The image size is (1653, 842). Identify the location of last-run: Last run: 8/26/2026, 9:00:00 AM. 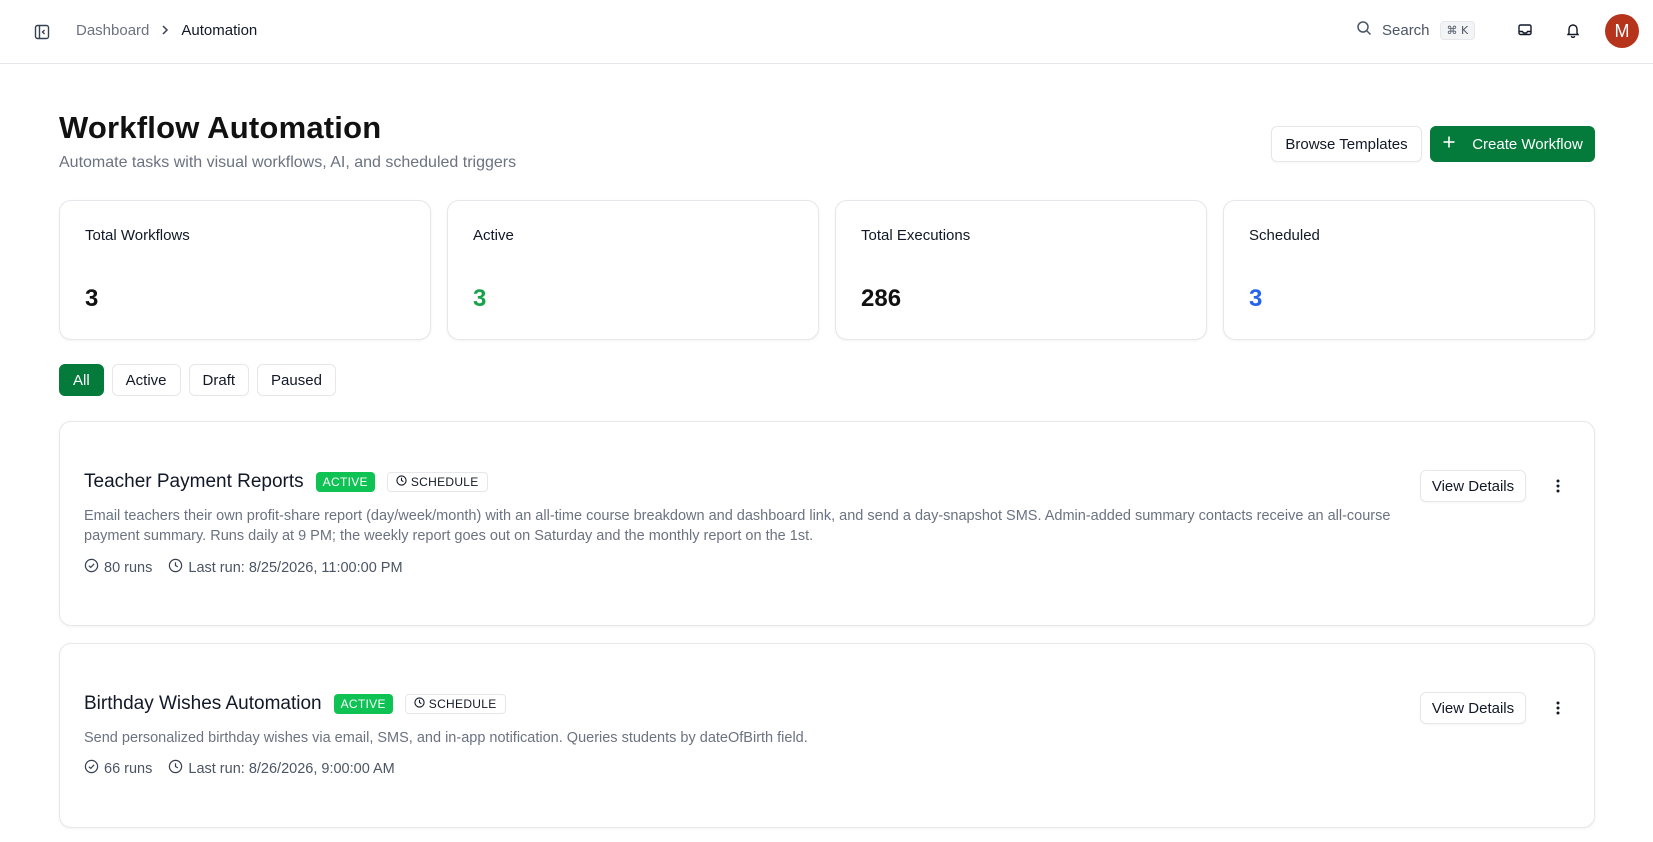
(281, 768).